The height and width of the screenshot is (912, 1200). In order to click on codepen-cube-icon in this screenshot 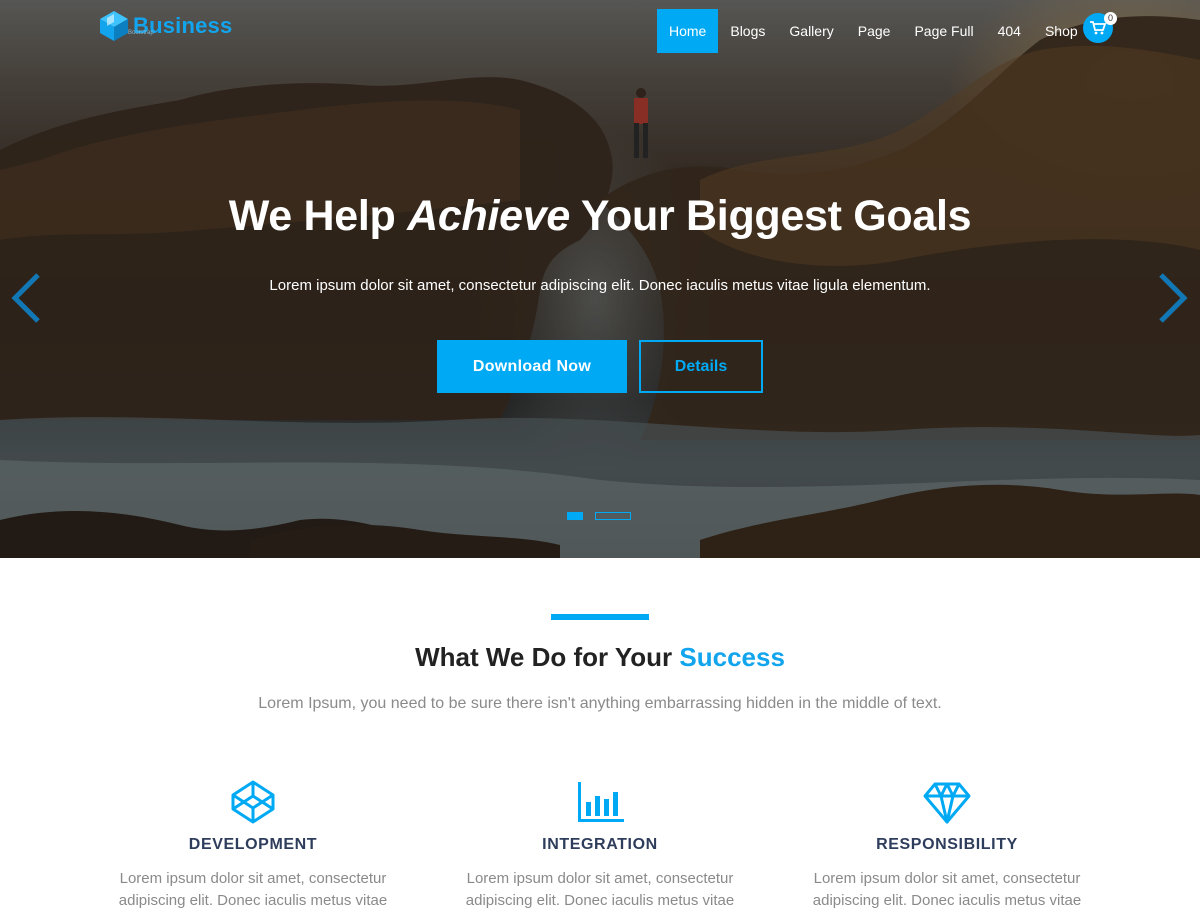, I will do `click(253, 802)`.